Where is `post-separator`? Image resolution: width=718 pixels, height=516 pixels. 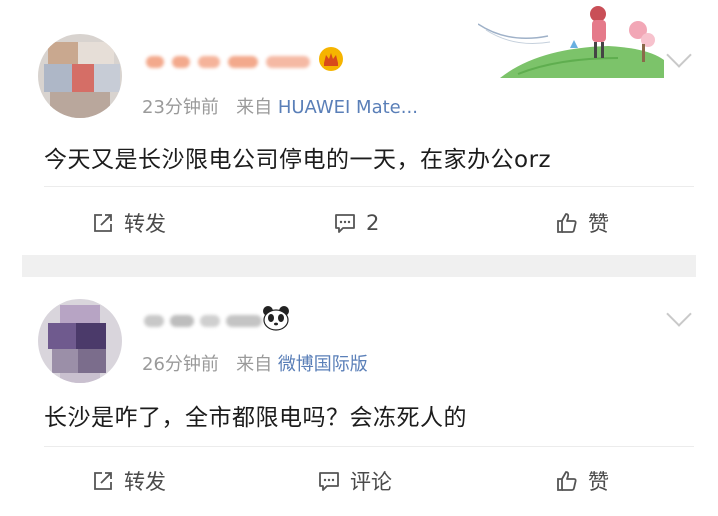 post-separator is located at coordinates (359, 266).